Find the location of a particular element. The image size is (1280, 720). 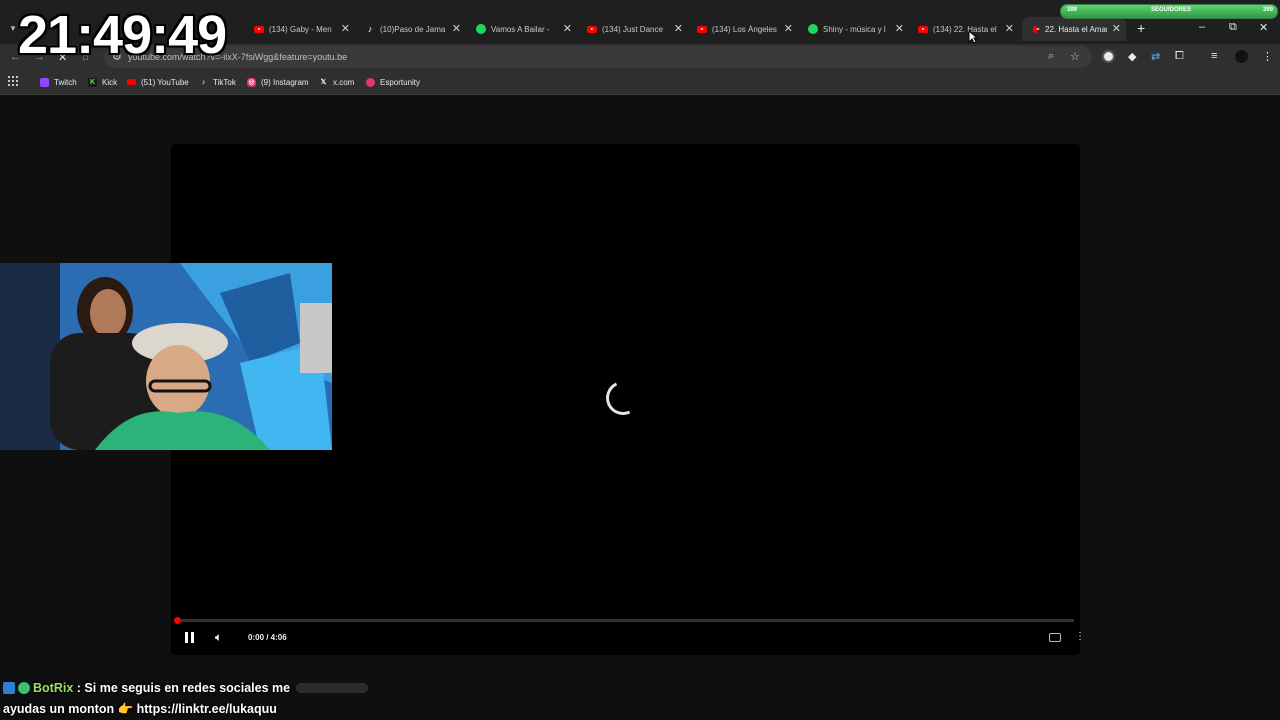

bookmark-tiktok: ♪ TikTok is located at coordinates (217, 82).